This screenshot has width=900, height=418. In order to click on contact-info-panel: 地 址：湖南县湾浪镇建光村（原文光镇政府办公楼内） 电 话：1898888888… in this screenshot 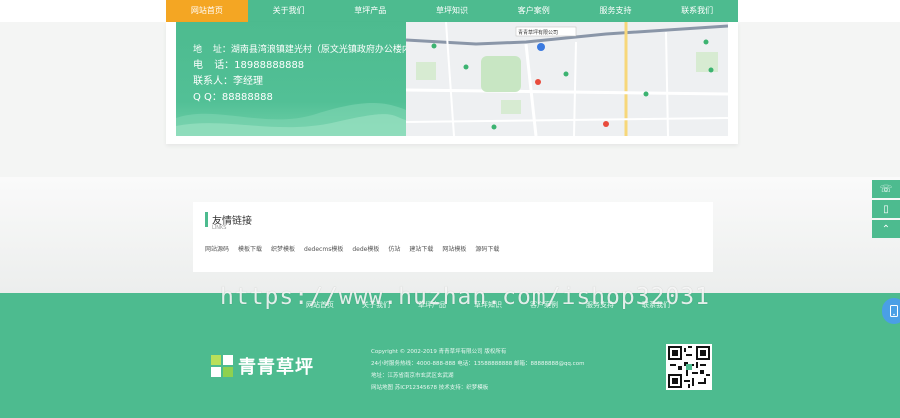, I will do `click(291, 79)`.